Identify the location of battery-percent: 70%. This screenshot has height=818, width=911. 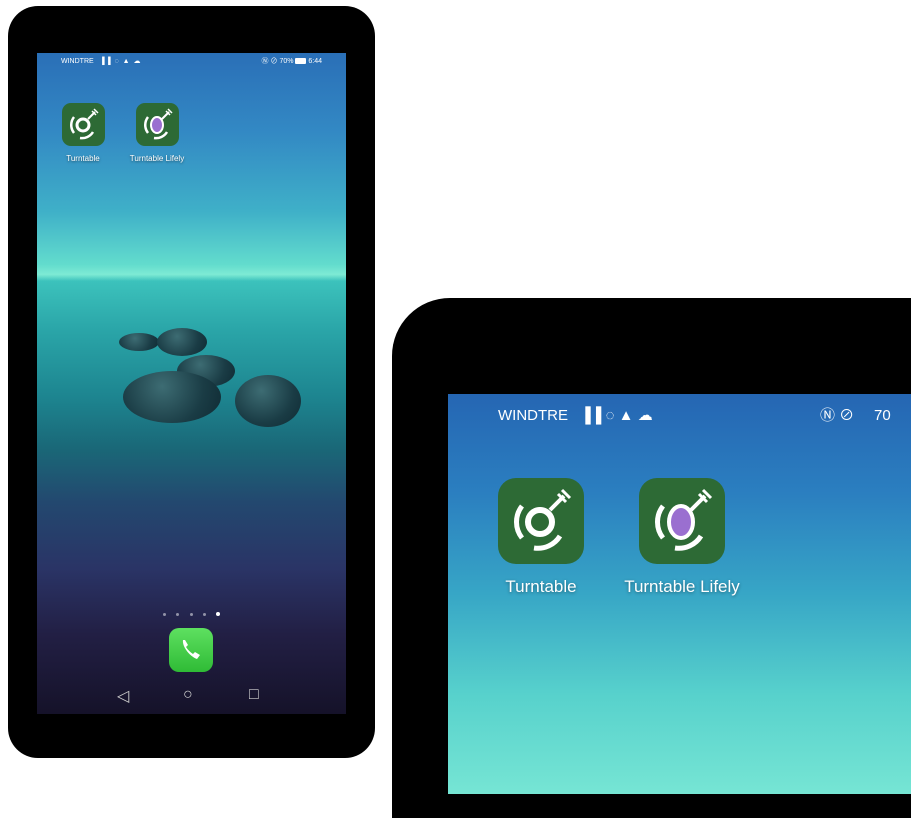
(286, 61).